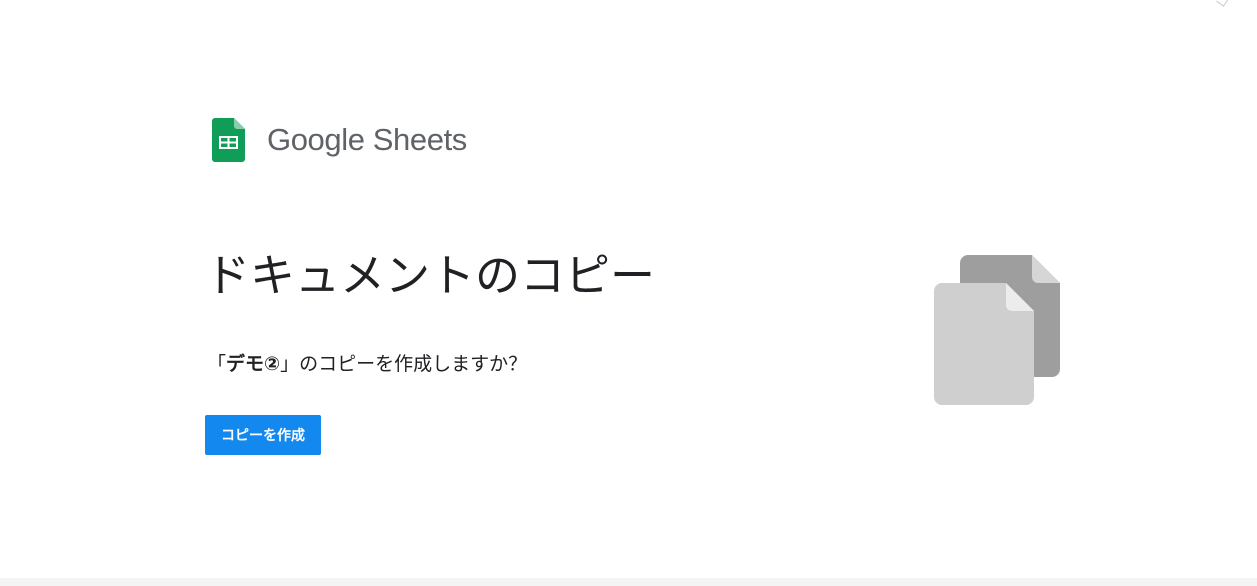 Image resolution: width=1257 pixels, height=586 pixels. I want to click on sheets-icon, so click(228, 140).